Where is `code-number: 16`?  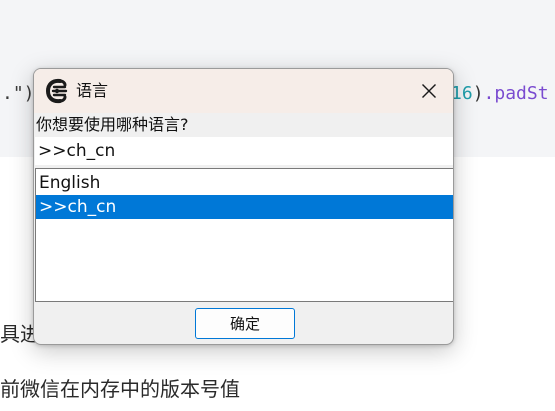 code-number: 16 is located at coordinates (462, 93).